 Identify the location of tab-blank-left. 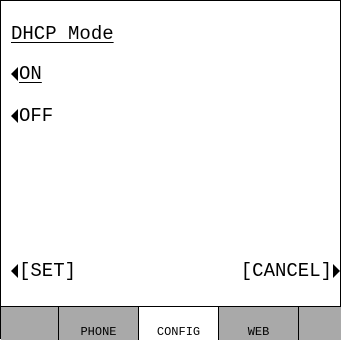
(30, 323).